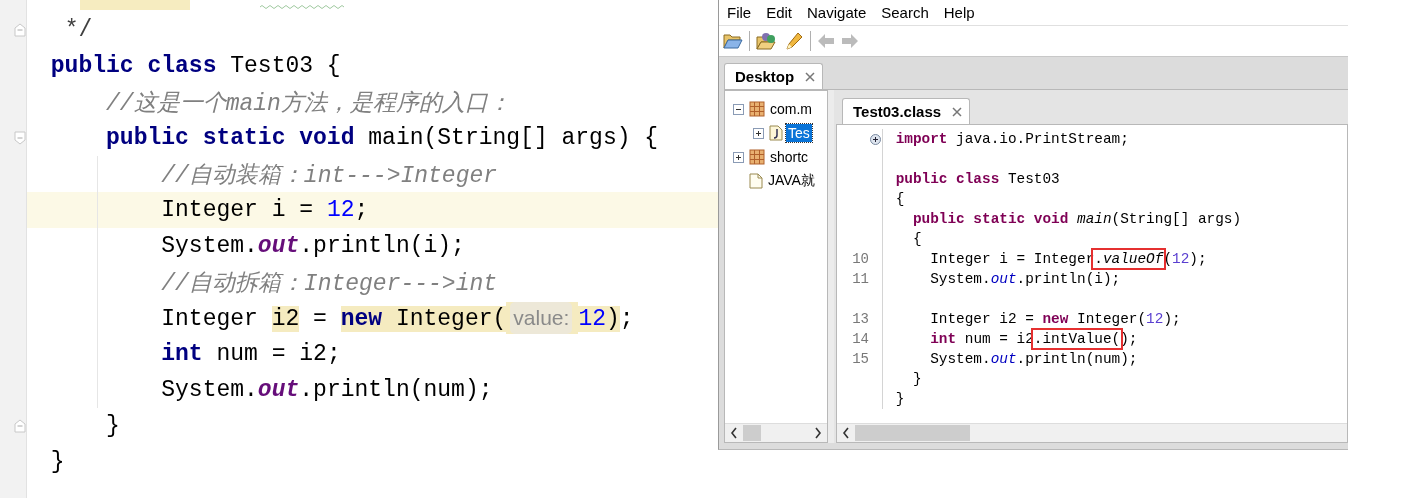 Image resolution: width=1417 pixels, height=498 pixels. I want to click on file-icon, so click(756, 181).